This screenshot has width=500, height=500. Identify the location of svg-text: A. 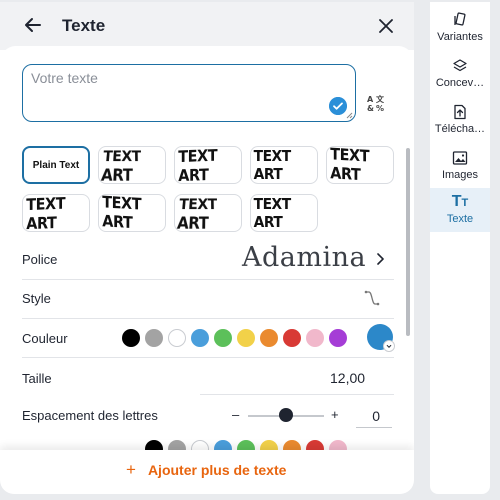
(370, 99).